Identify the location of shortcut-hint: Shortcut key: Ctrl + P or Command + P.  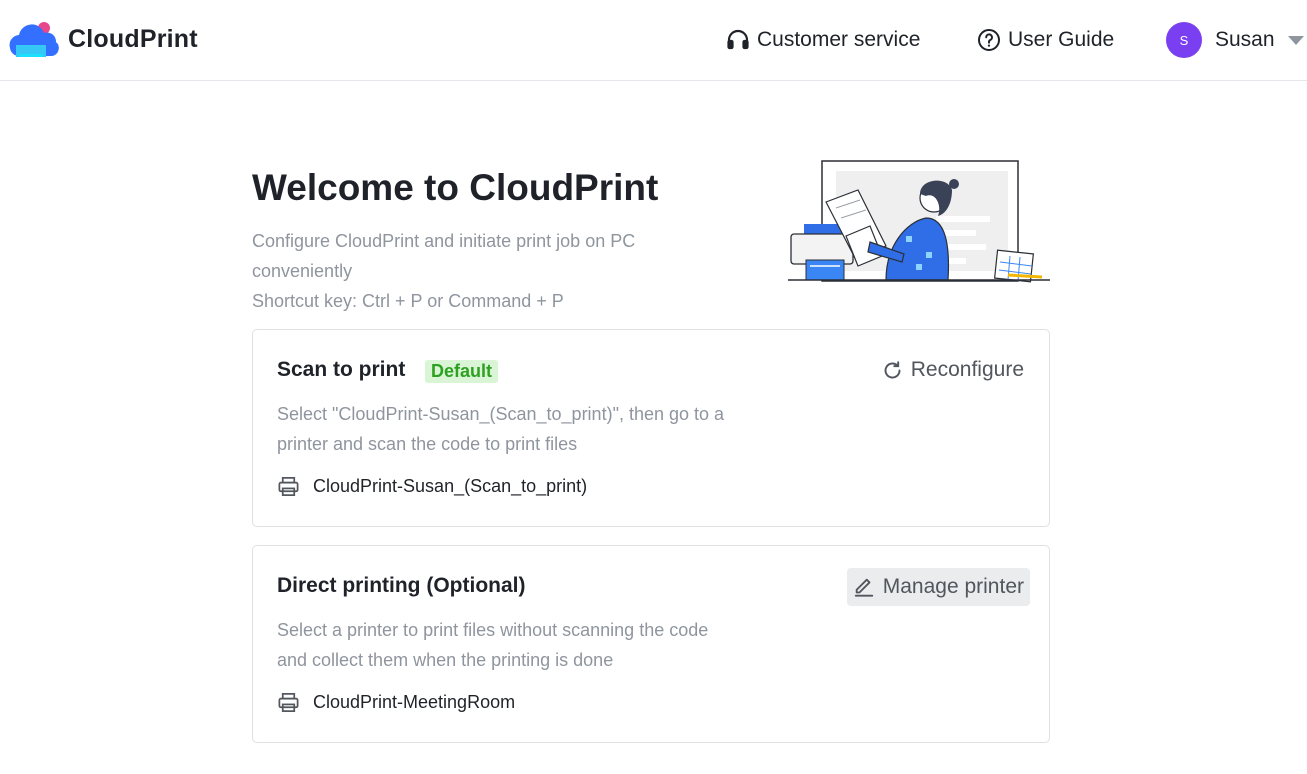
(408, 301).